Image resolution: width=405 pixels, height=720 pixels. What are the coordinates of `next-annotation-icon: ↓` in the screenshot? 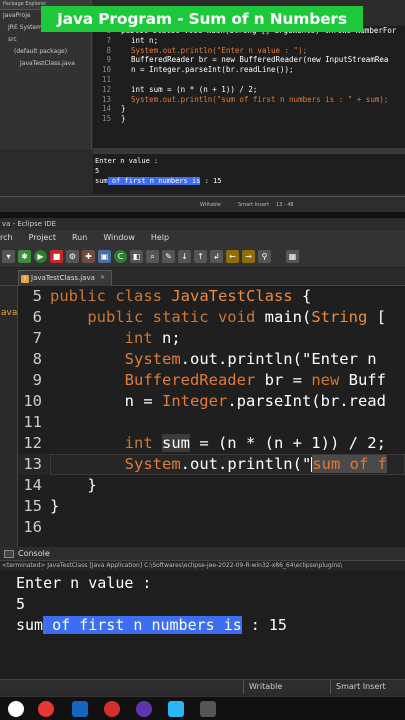 It's located at (184, 256).